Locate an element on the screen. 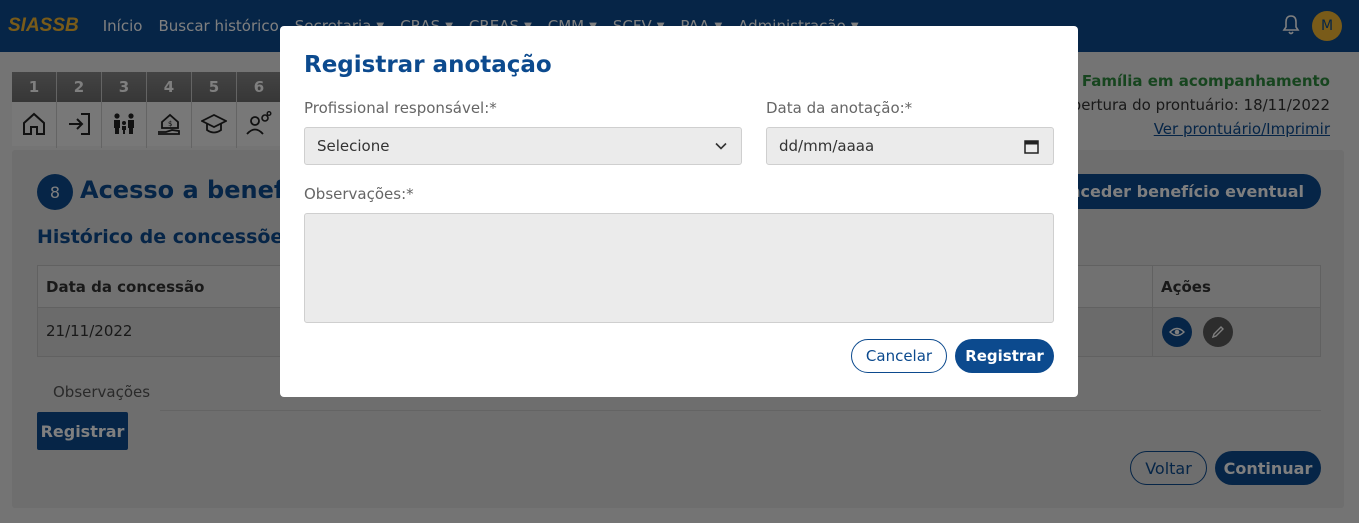 The height and width of the screenshot is (523, 1359). note-date-input: dd/mm/aaaa is located at coordinates (910, 146).